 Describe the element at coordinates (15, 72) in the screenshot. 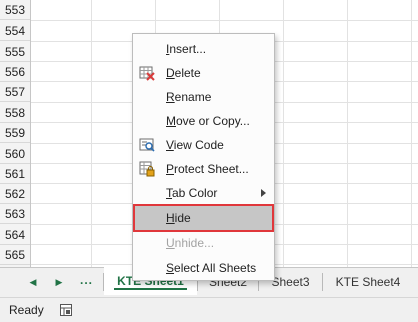

I see `row-header: 556` at that location.